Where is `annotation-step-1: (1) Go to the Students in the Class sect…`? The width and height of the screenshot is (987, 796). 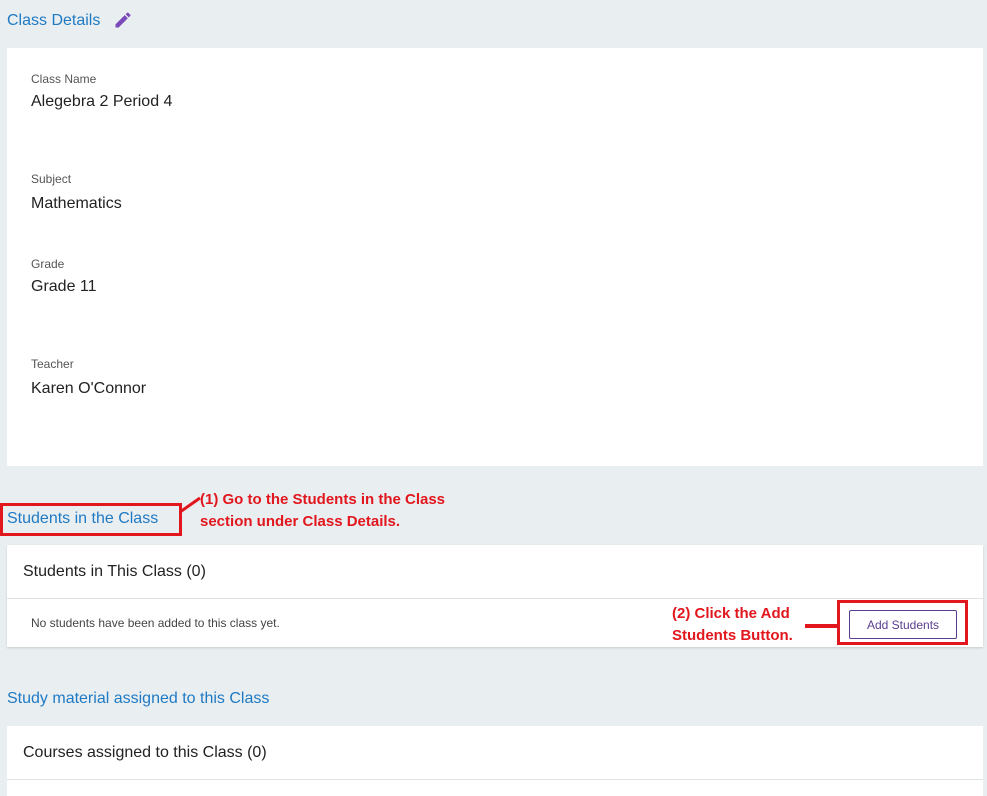
annotation-step-1: (1) Go to the Students in the Class sect… is located at coordinates (323, 510).